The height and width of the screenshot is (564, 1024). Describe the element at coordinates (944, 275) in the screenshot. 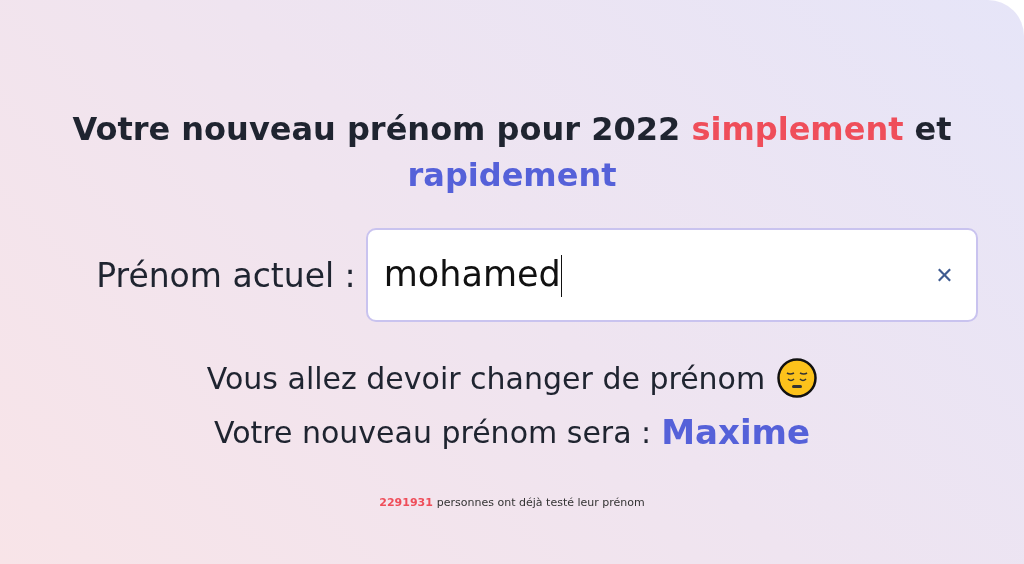

I see `clear-button: ✕` at that location.